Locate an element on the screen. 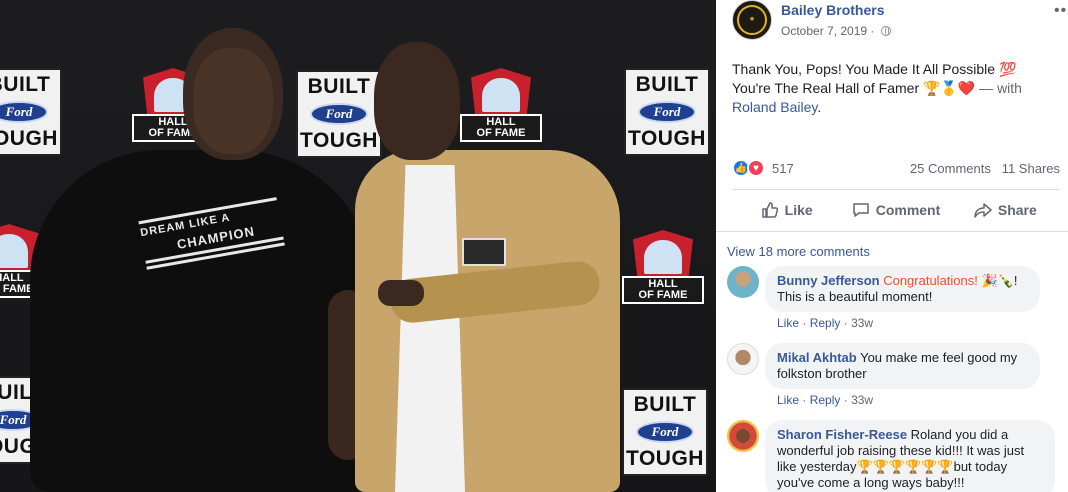 The image size is (1068, 492). page-logo-icon: ★ is located at coordinates (752, 20).